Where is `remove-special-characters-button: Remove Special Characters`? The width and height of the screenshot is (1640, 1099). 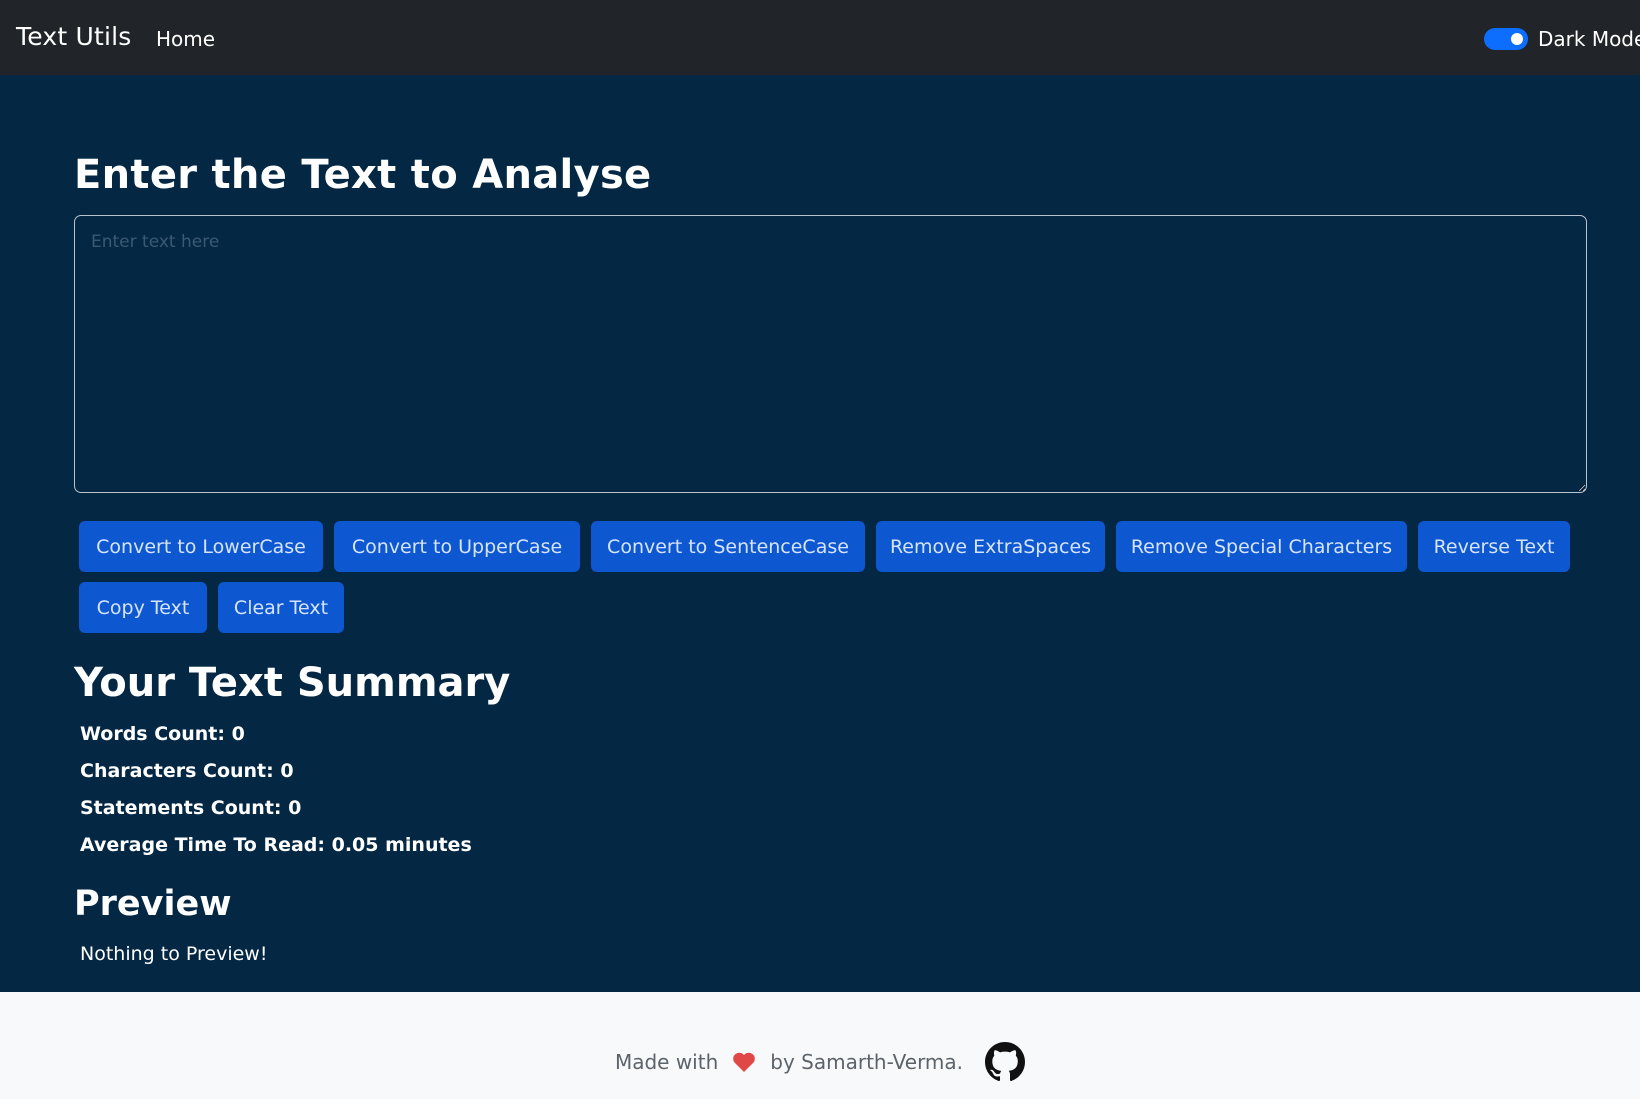 remove-special-characters-button: Remove Special Characters is located at coordinates (1261, 546).